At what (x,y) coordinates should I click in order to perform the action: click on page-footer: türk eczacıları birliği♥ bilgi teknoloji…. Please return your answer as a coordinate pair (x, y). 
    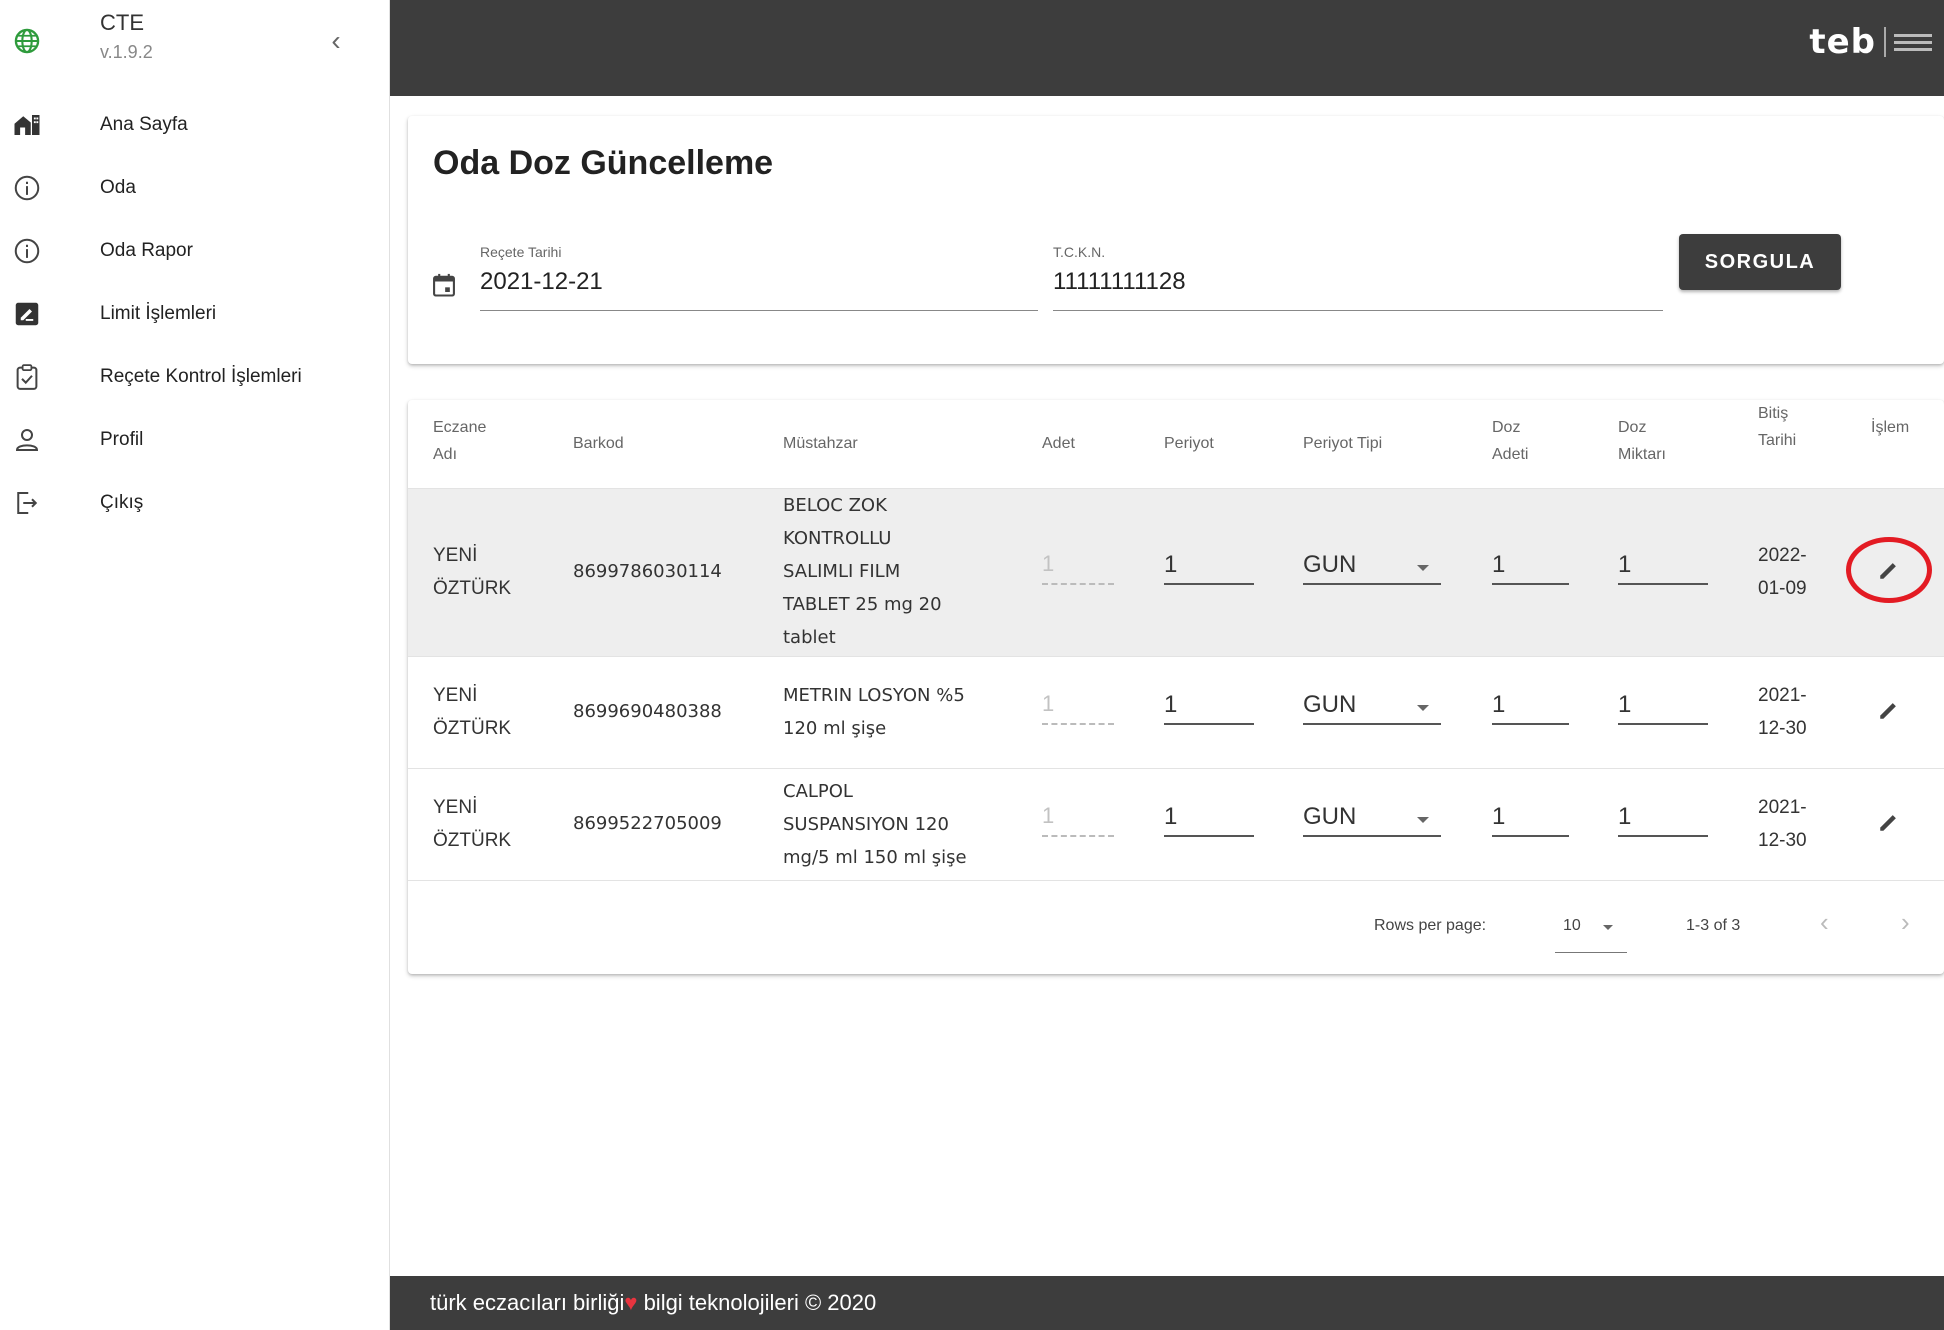
    Looking at the image, I should click on (1167, 1303).